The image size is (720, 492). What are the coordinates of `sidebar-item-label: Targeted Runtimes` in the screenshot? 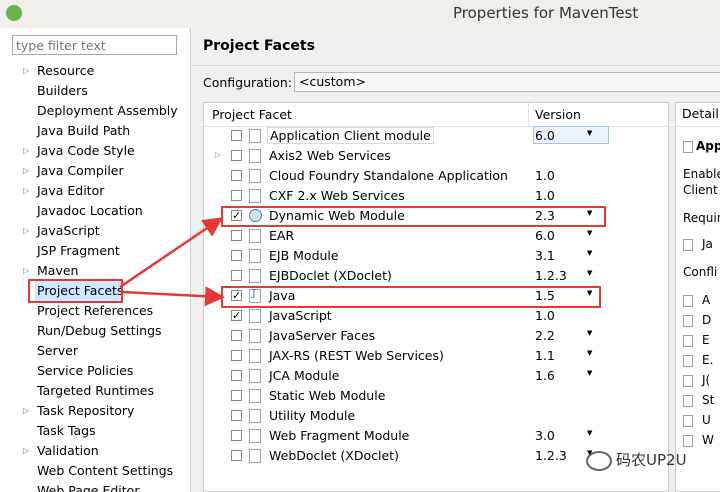 It's located at (95, 390).